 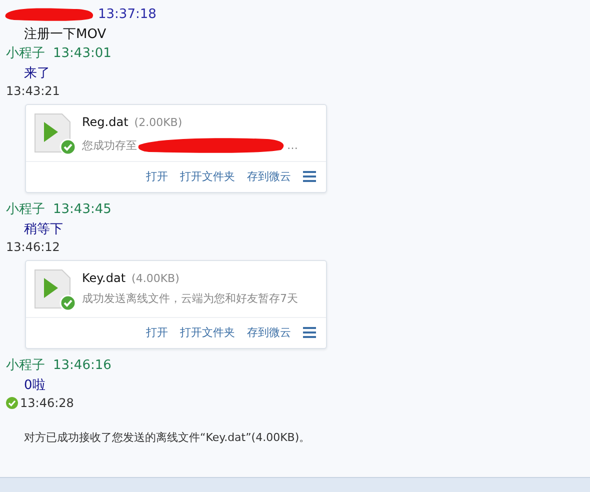 What do you see at coordinates (127, 14) in the screenshot?
I see `message-time: 13:37:18` at bounding box center [127, 14].